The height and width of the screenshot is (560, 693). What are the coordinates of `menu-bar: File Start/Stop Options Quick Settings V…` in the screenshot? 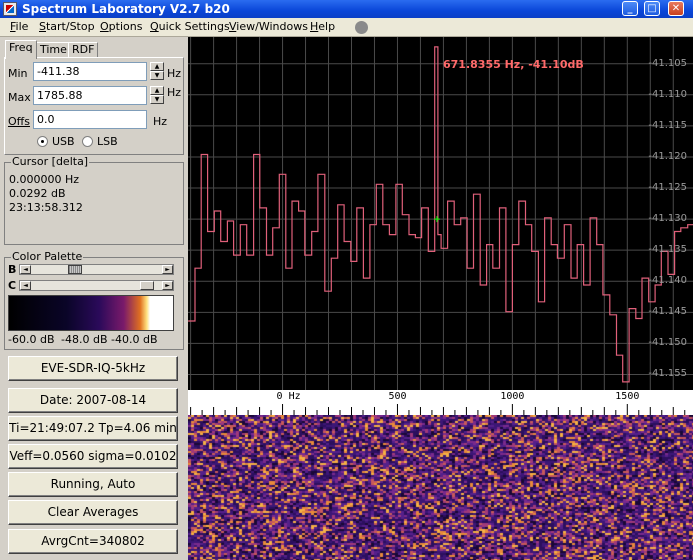 It's located at (346, 27).